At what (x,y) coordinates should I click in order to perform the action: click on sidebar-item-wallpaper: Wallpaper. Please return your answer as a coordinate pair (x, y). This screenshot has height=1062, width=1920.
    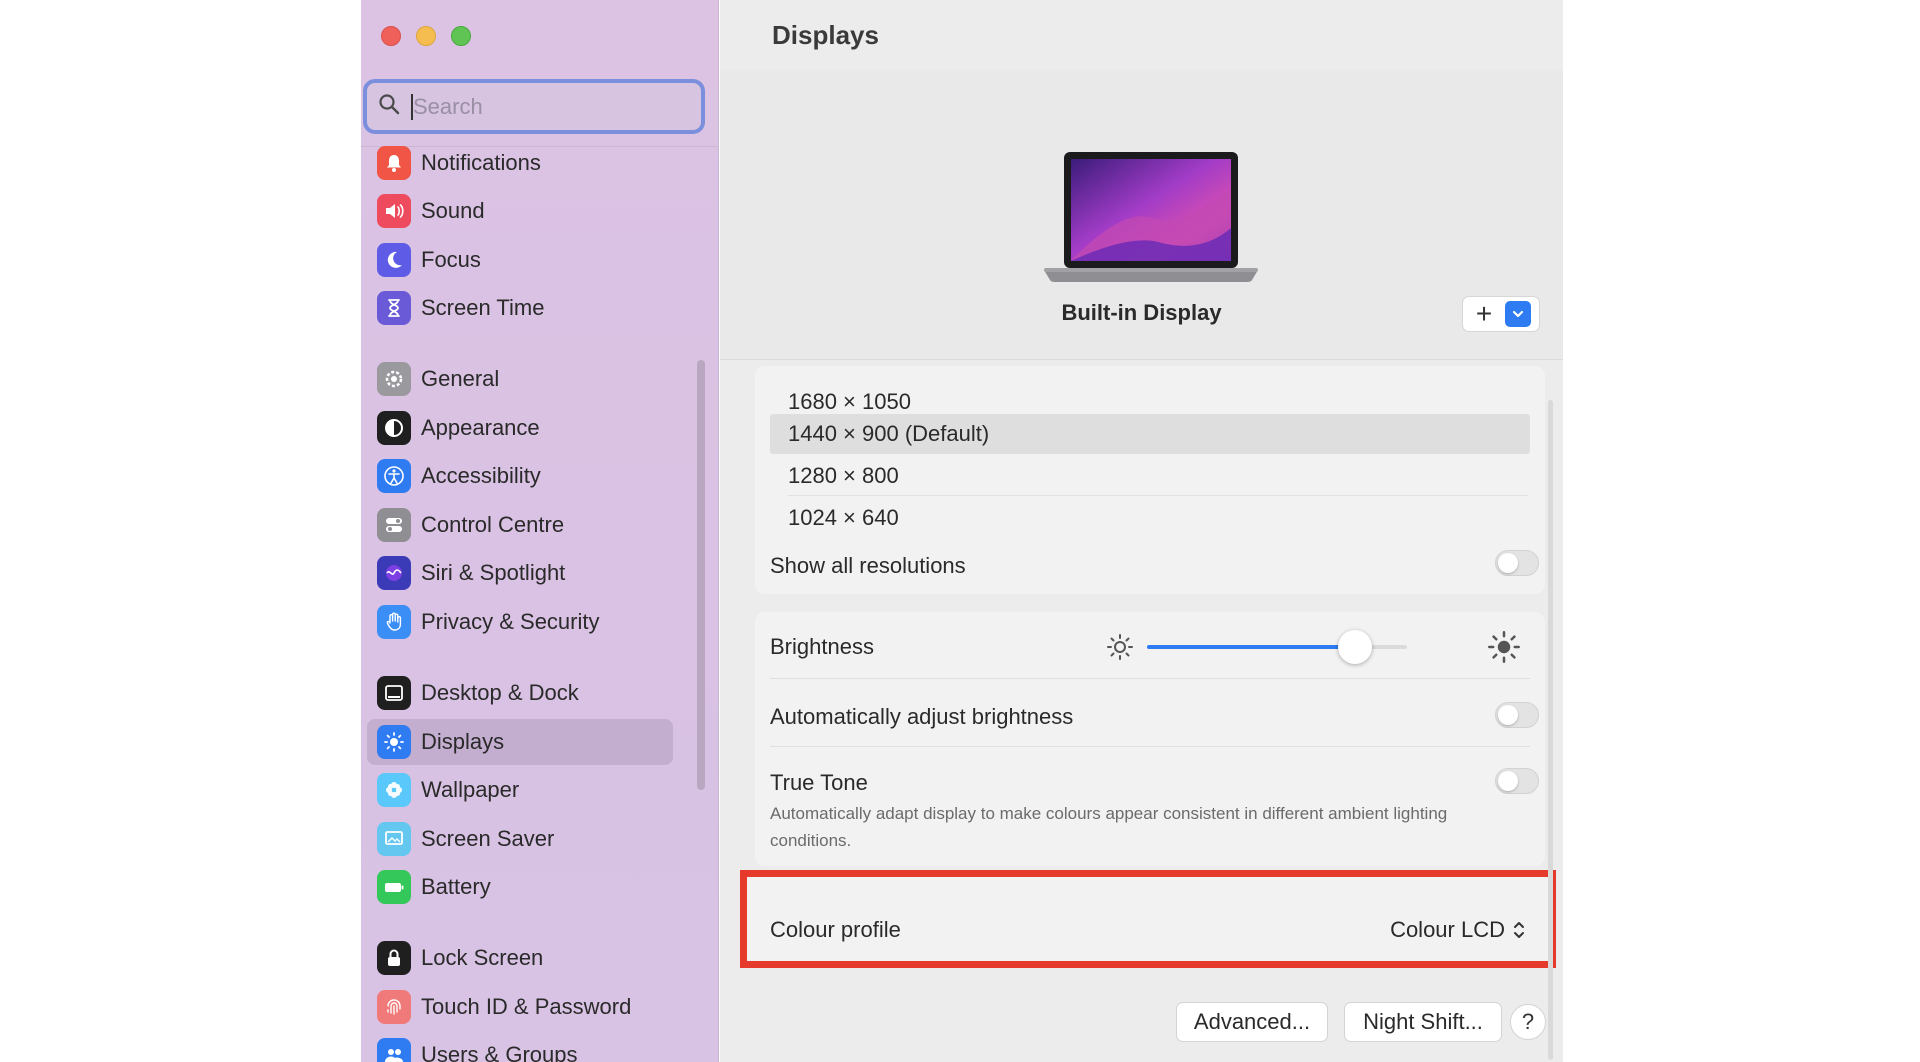
    Looking at the image, I should click on (520, 790).